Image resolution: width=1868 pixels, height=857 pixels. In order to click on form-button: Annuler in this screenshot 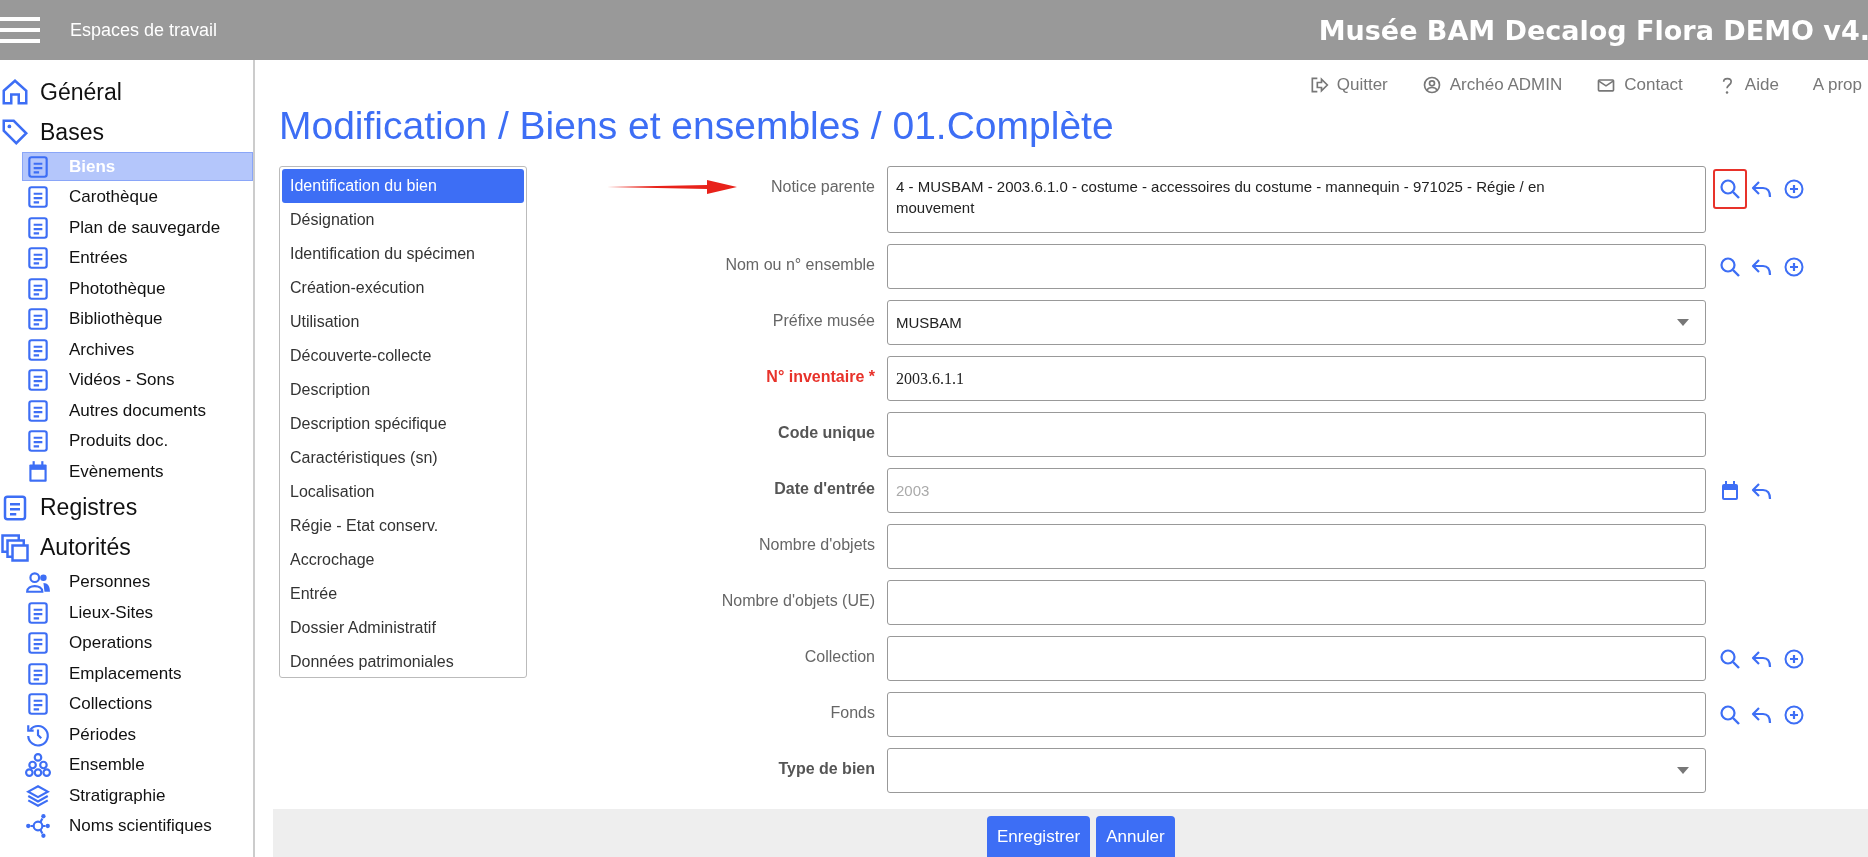, I will do `click(1135, 836)`.